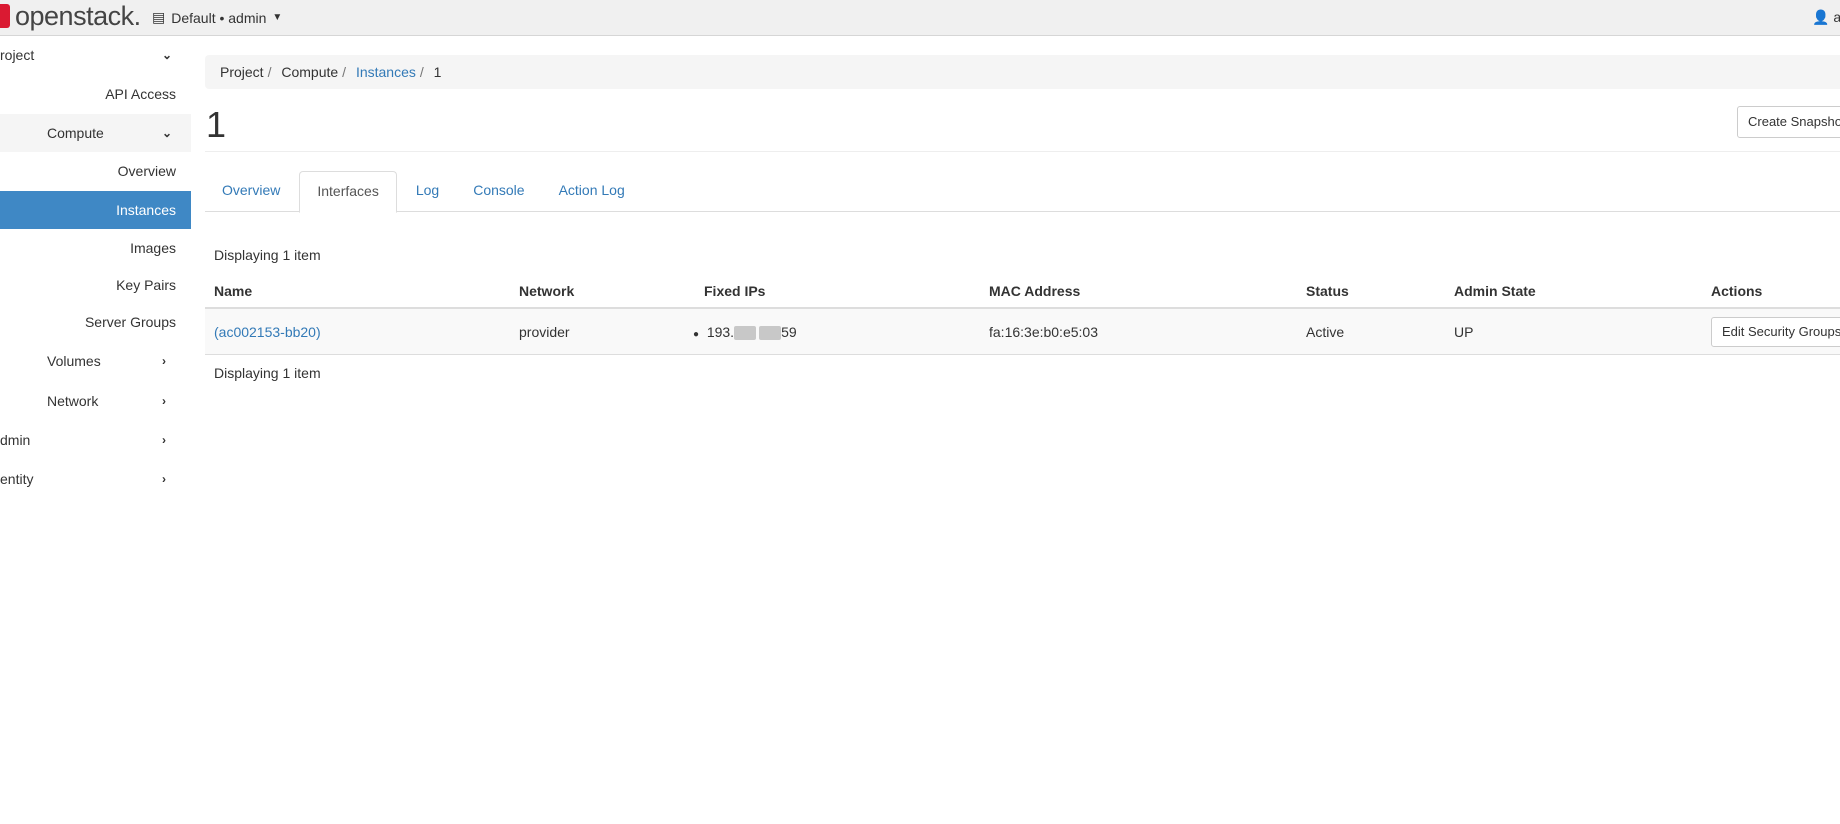 The image size is (1840, 824). What do you see at coordinates (95, 479) in the screenshot?
I see `sidebar-identity: entity ›` at bounding box center [95, 479].